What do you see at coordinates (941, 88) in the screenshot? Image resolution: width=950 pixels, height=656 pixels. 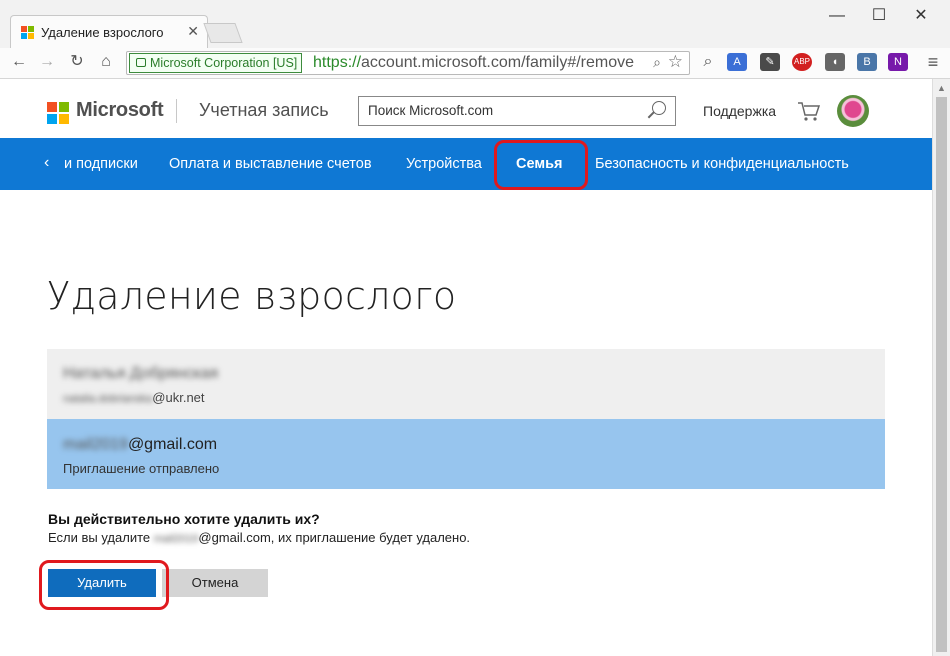 I see `scroll-up-icon: ▲` at bounding box center [941, 88].